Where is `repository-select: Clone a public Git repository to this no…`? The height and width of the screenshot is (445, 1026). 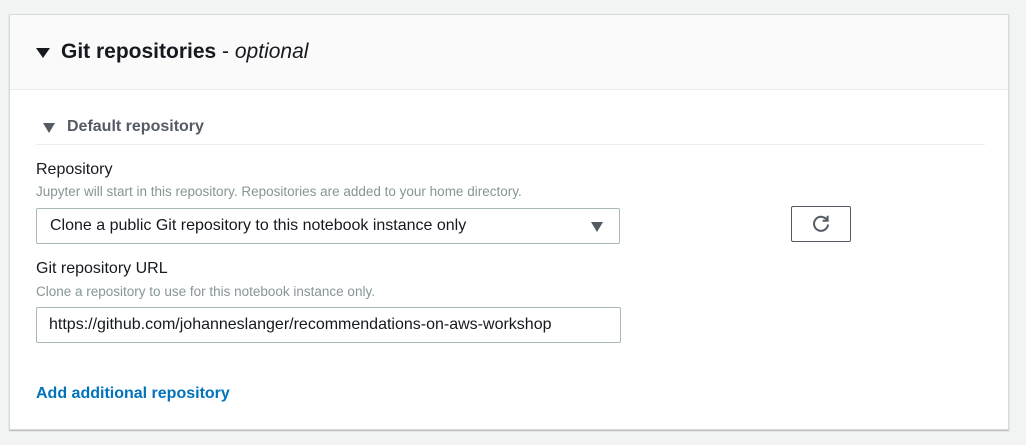 repository-select: Clone a public Git repository to this no… is located at coordinates (328, 226).